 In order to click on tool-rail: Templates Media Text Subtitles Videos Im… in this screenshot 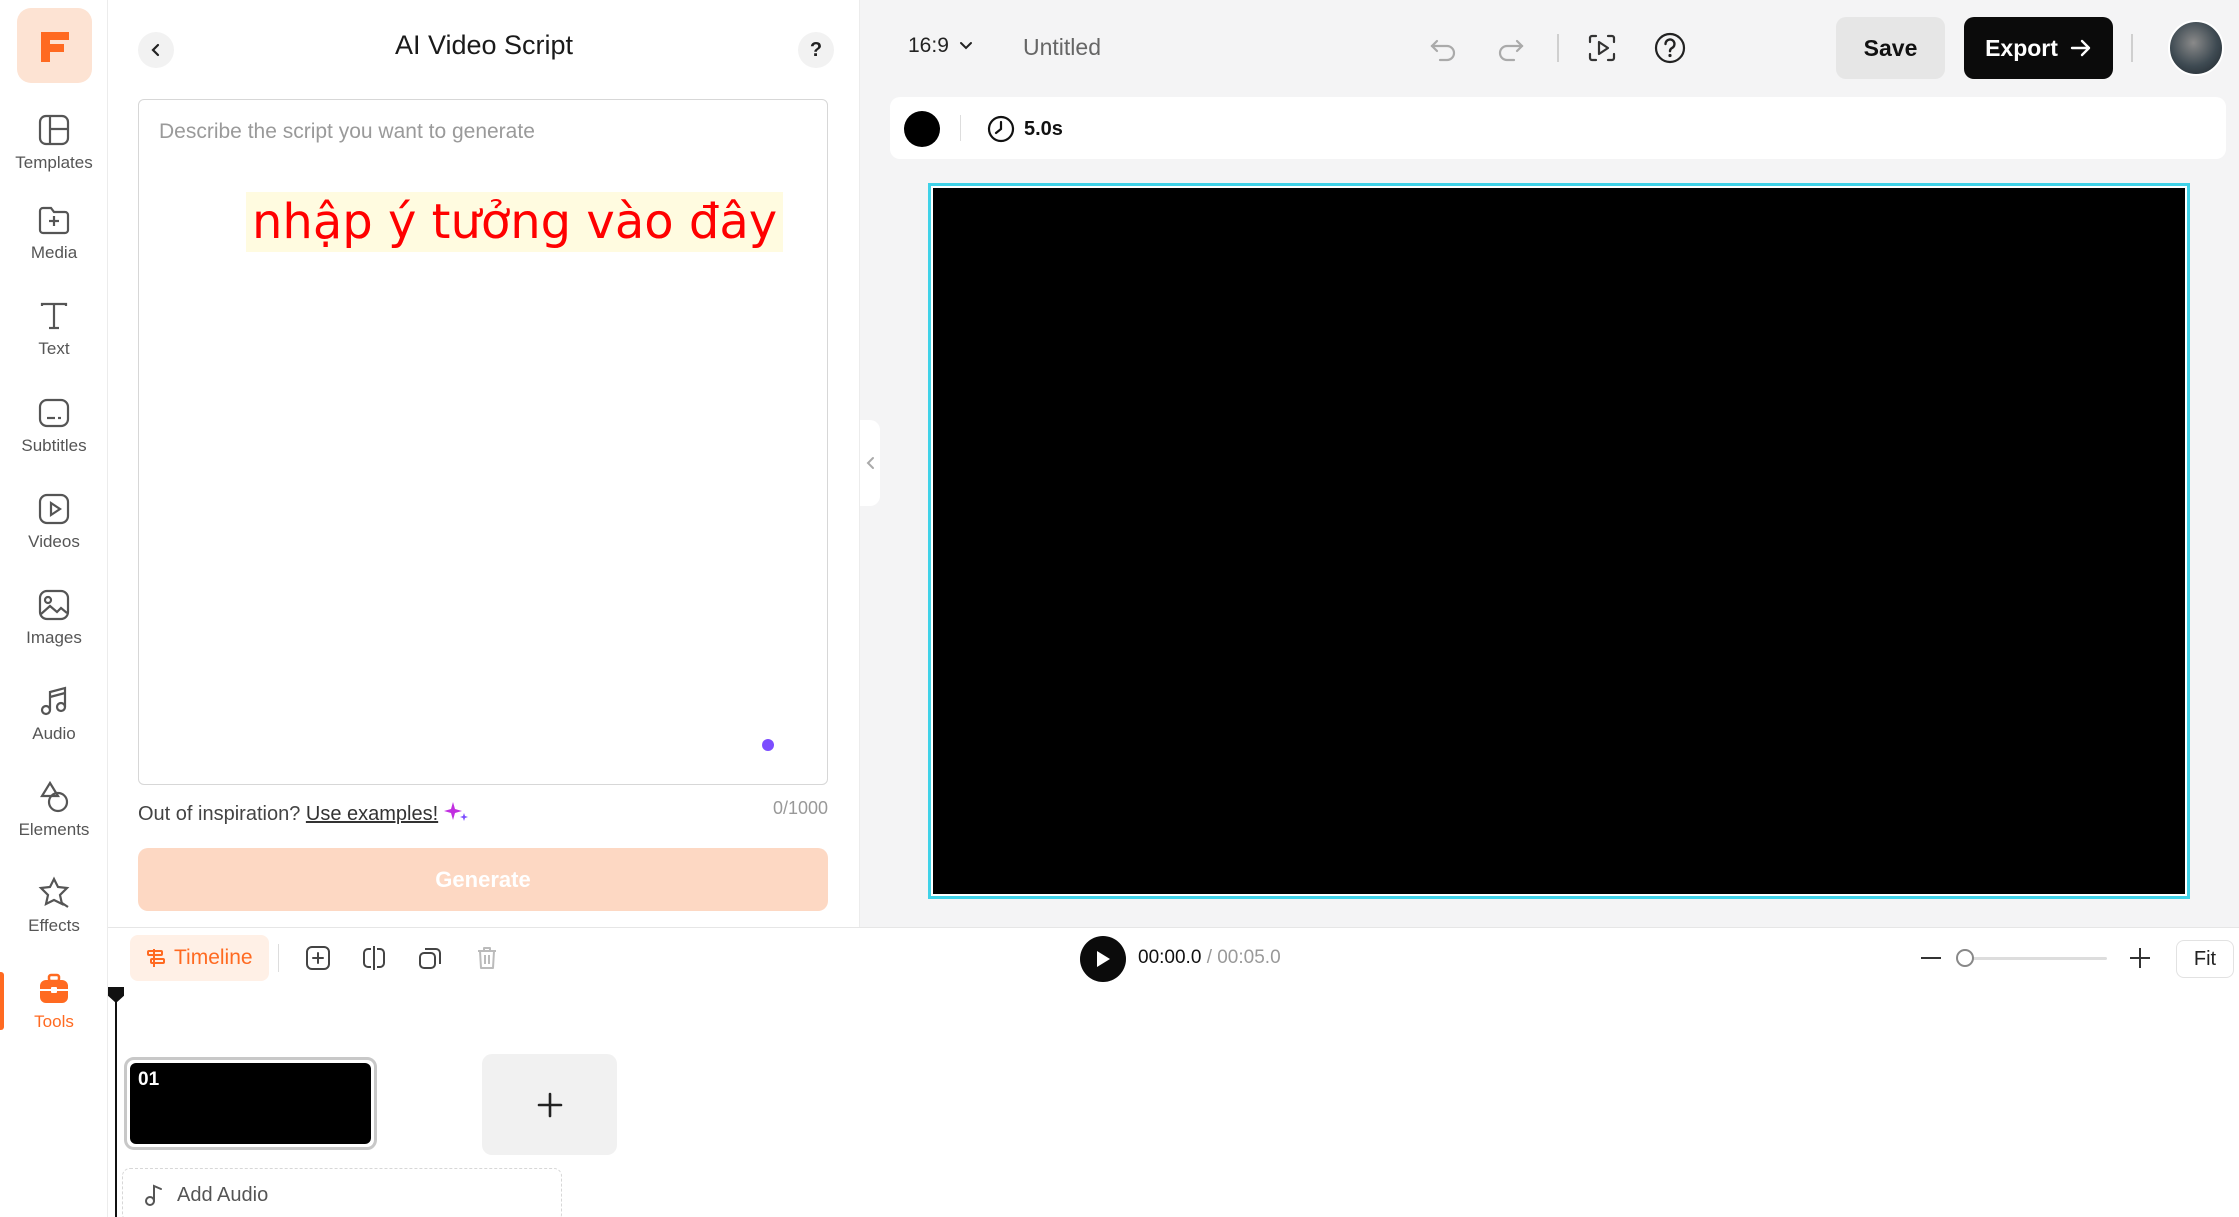, I will do `click(54, 608)`.